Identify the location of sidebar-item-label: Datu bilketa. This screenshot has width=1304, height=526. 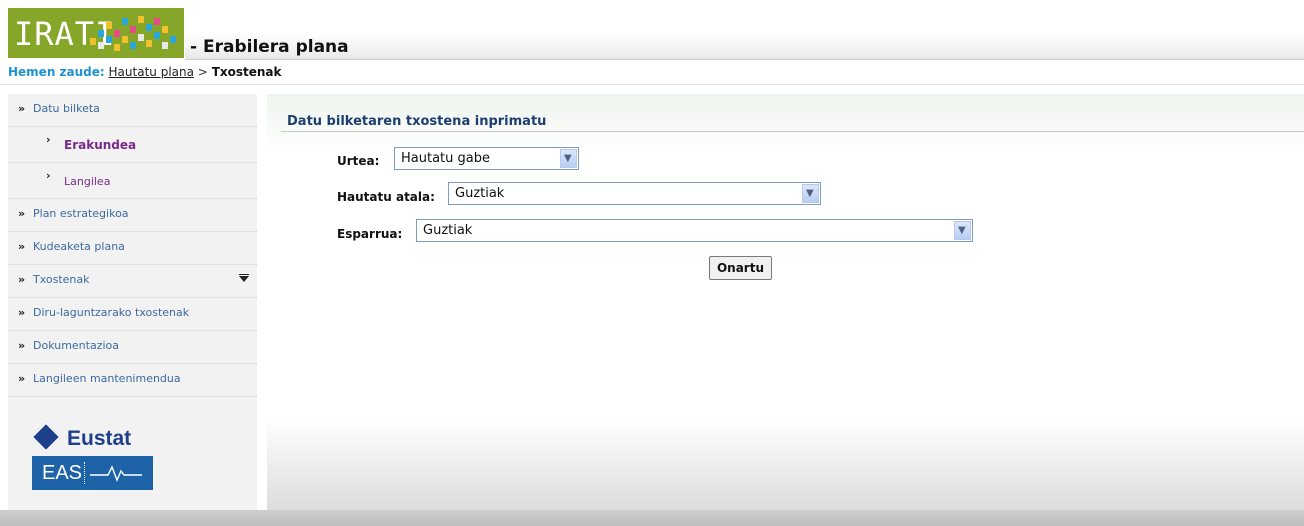
(66, 108).